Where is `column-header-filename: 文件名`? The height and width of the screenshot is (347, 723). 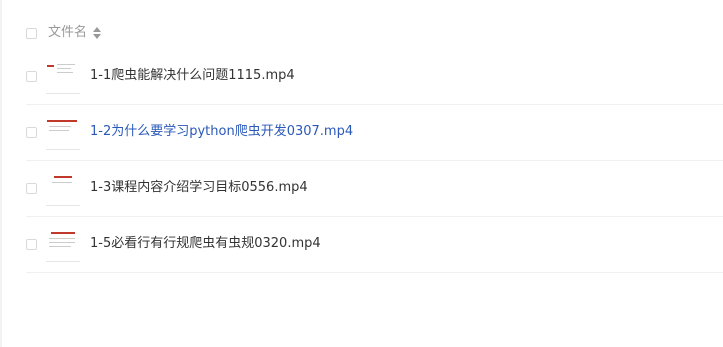
column-header-filename: 文件名 is located at coordinates (67, 33).